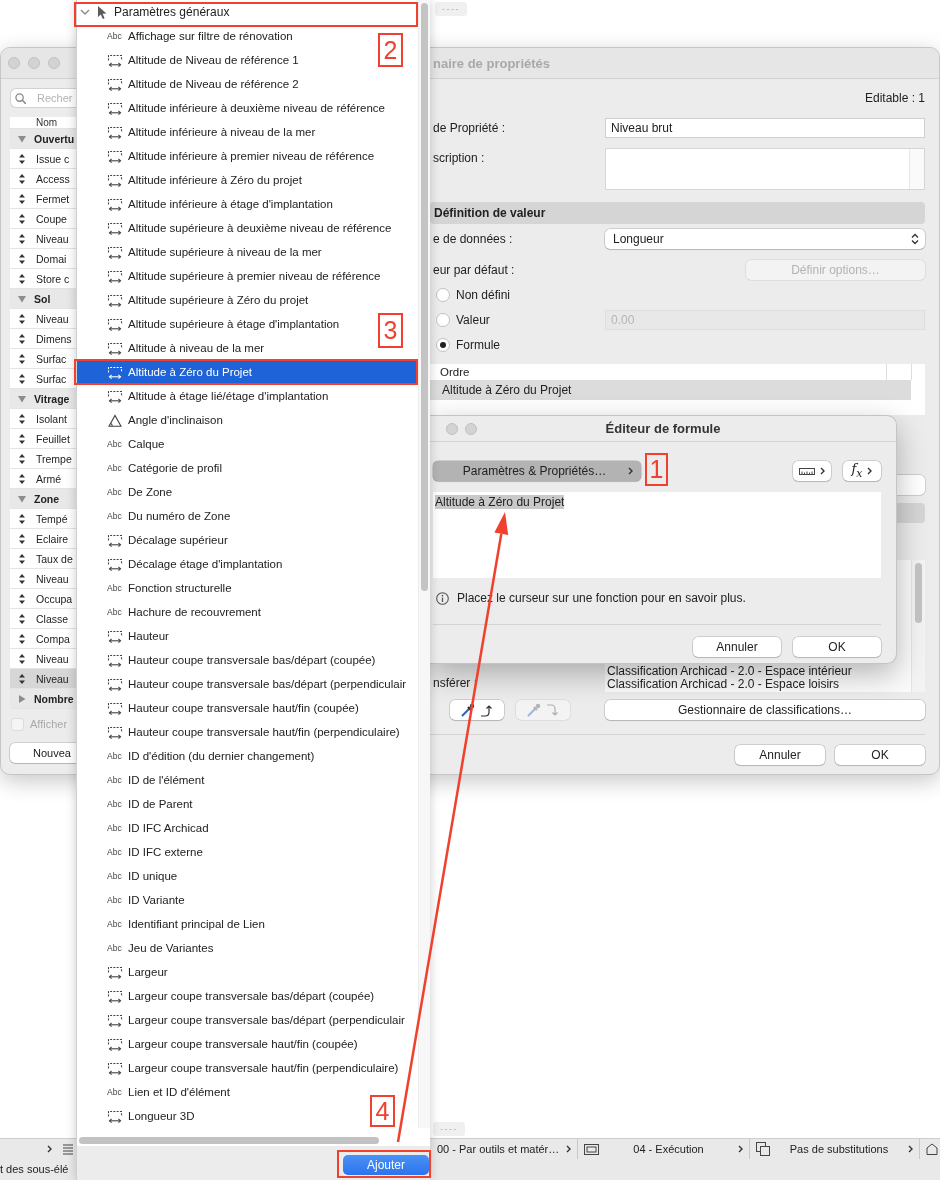 The image size is (940, 1180). What do you see at coordinates (812, 471) in the screenshot?
I see `units-menu-button` at bounding box center [812, 471].